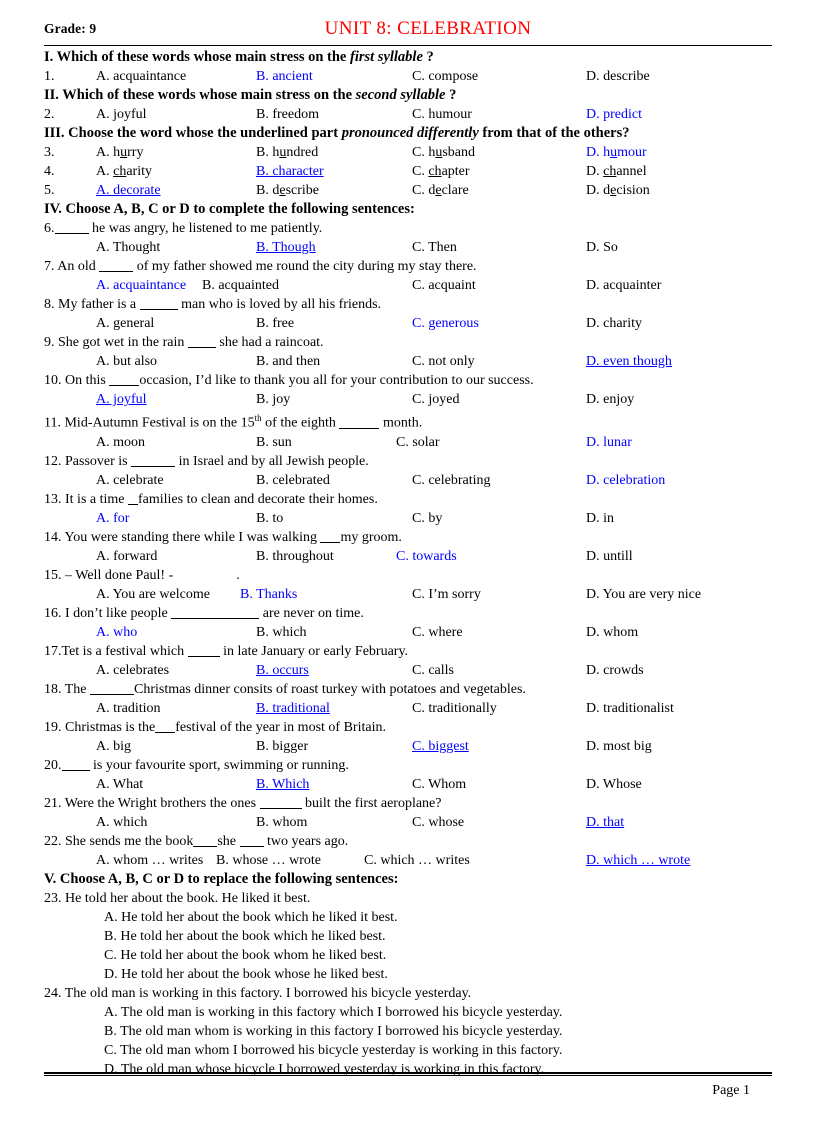 The height and width of the screenshot is (1123, 816). I want to click on option-a: A. for, so click(112, 518).